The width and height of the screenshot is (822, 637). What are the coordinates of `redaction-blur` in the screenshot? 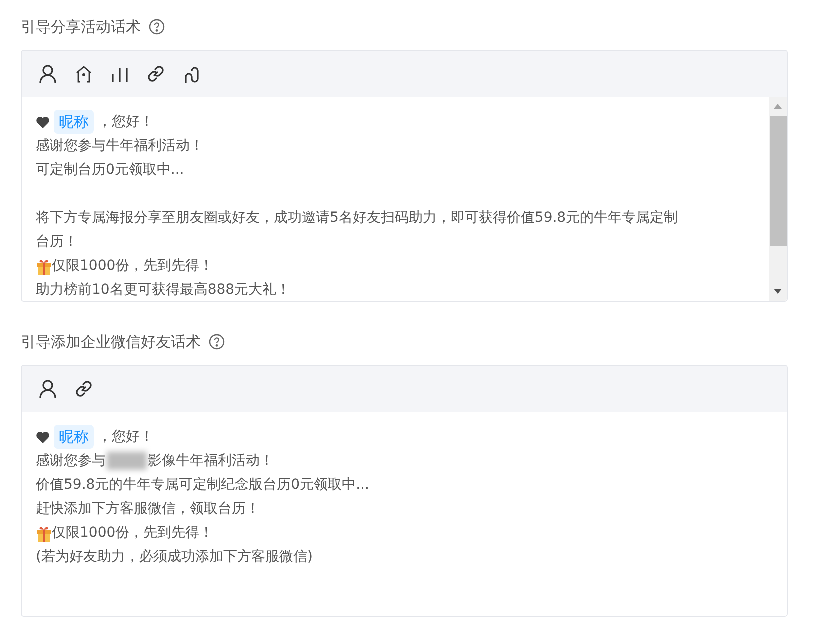 It's located at (127, 461).